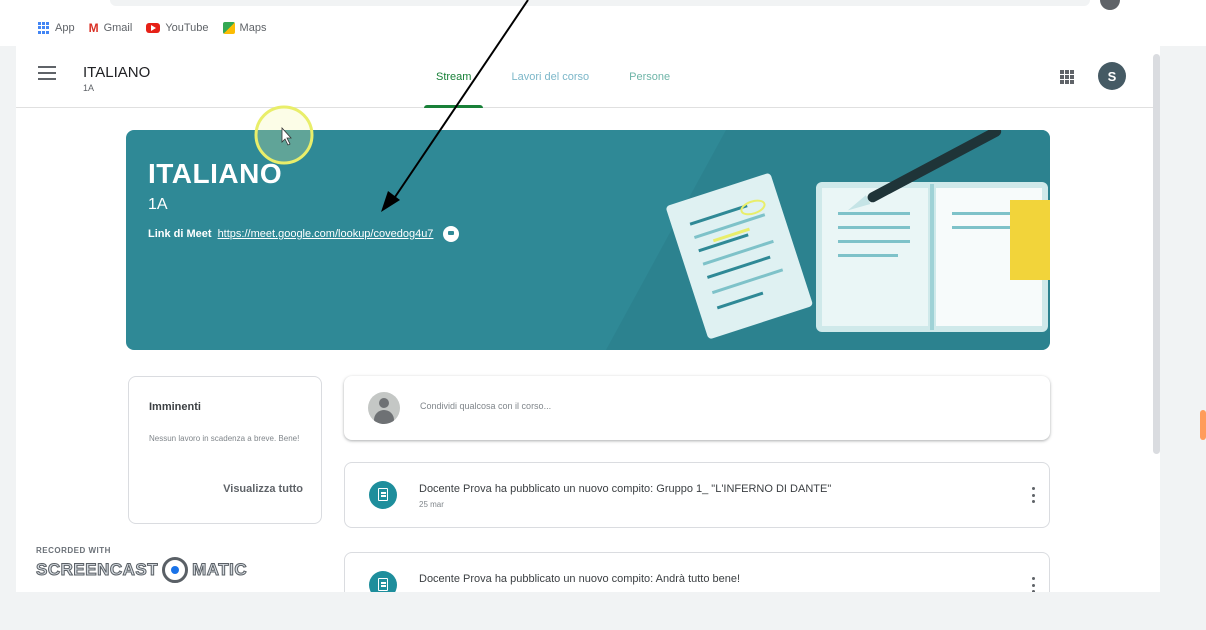  What do you see at coordinates (1110, 5) in the screenshot?
I see `browser-profile-icon` at bounding box center [1110, 5].